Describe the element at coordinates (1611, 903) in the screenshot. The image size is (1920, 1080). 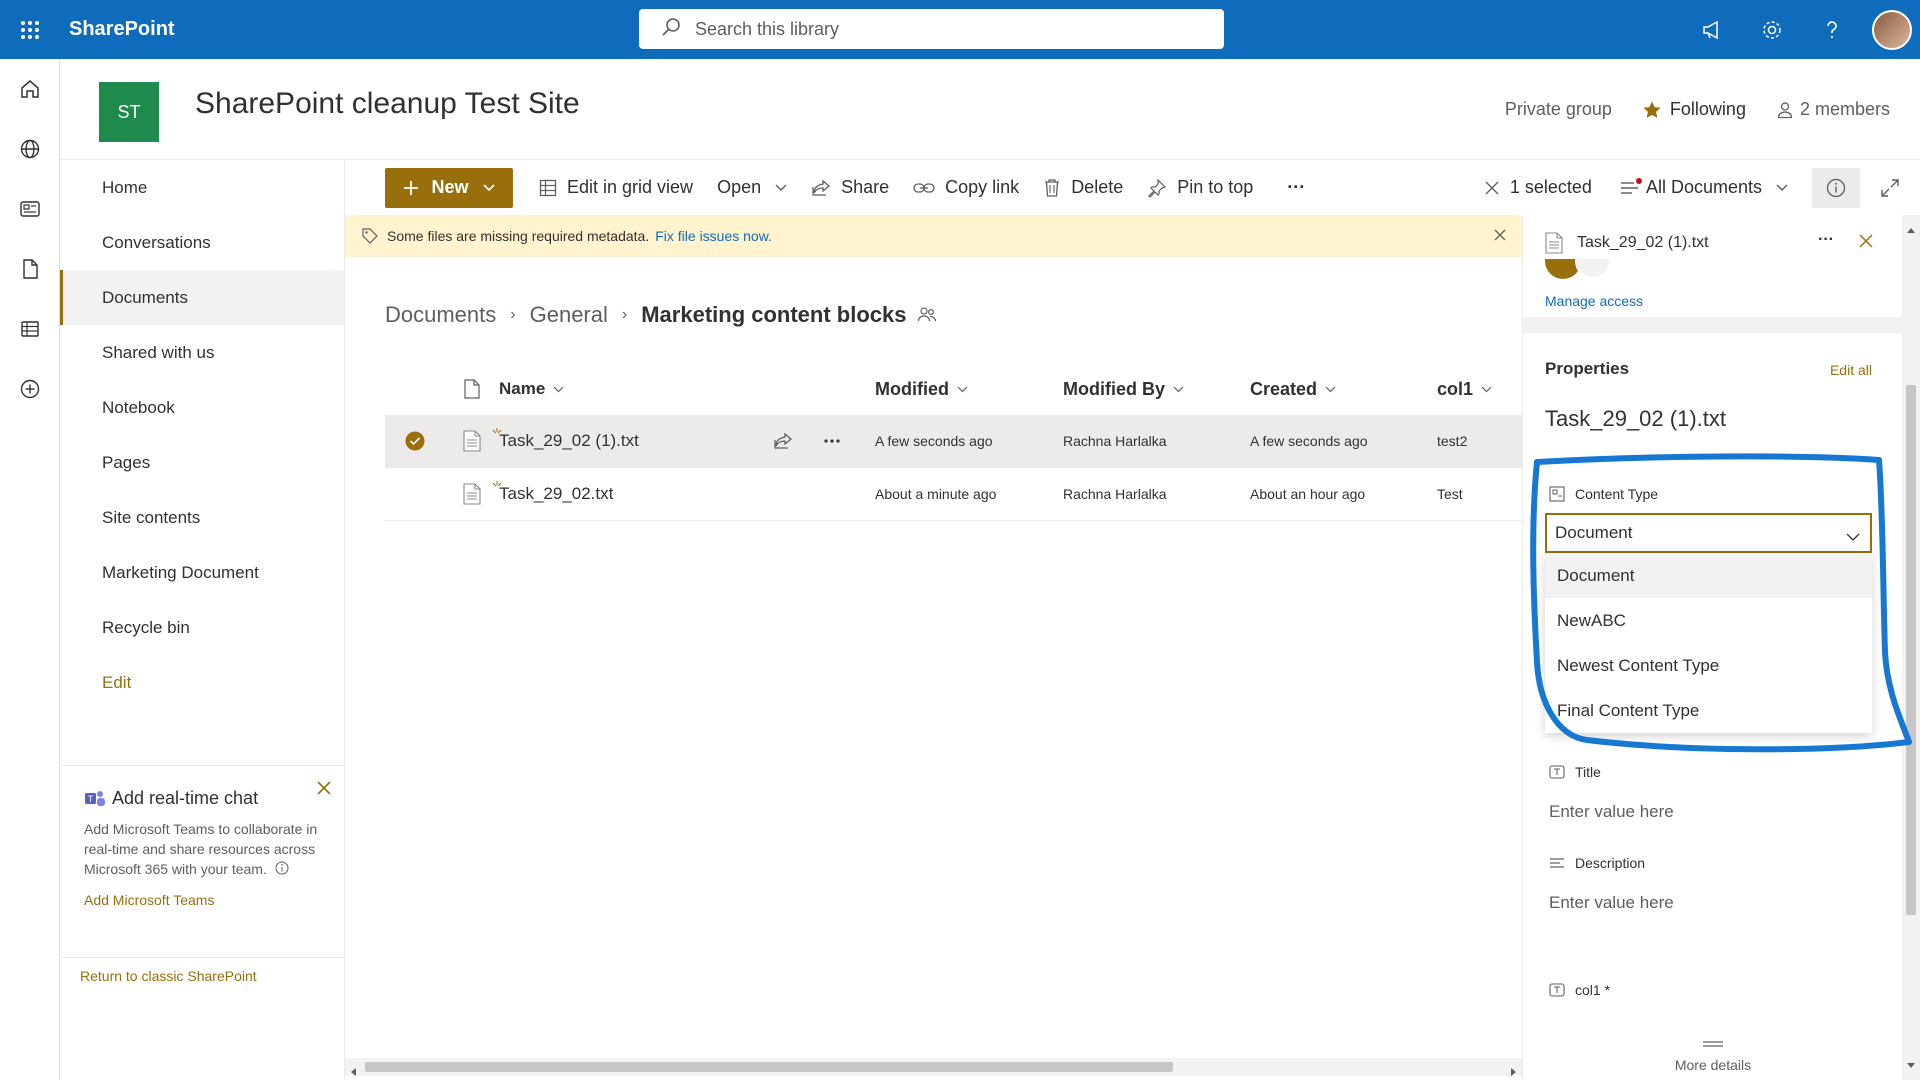
I see `description-input: Enter value here` at that location.